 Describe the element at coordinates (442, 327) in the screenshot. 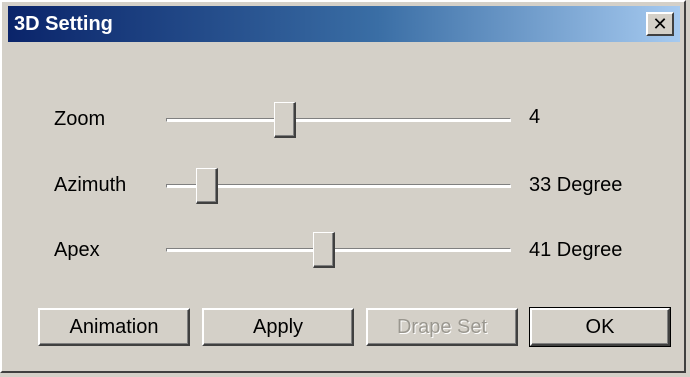

I see `drape-set-button: Drape Set` at that location.